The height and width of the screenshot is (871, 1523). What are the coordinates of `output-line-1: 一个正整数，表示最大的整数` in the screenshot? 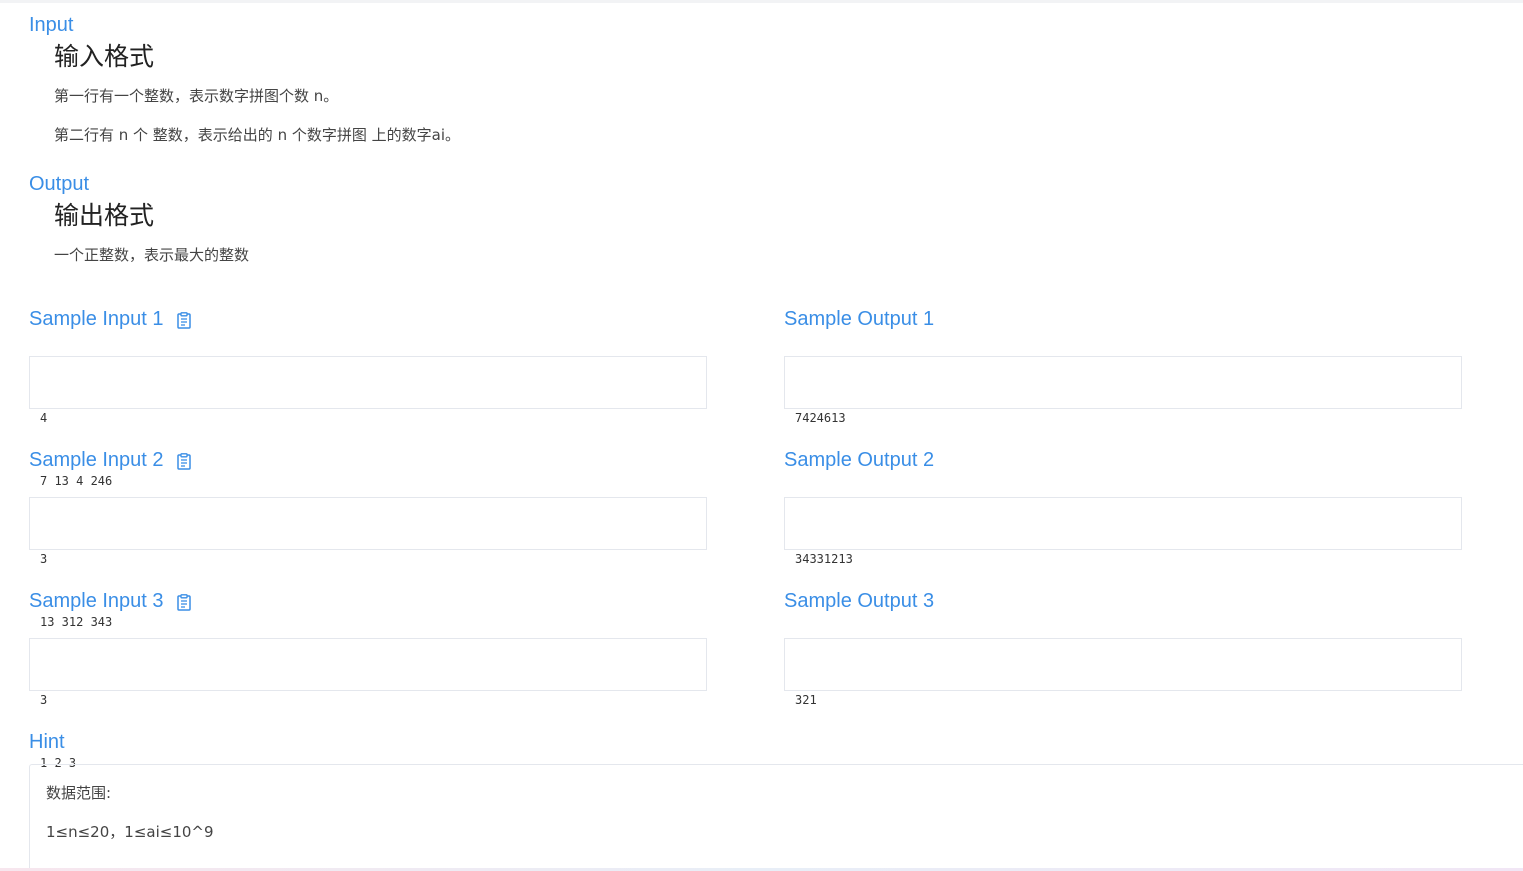 It's located at (152, 255).